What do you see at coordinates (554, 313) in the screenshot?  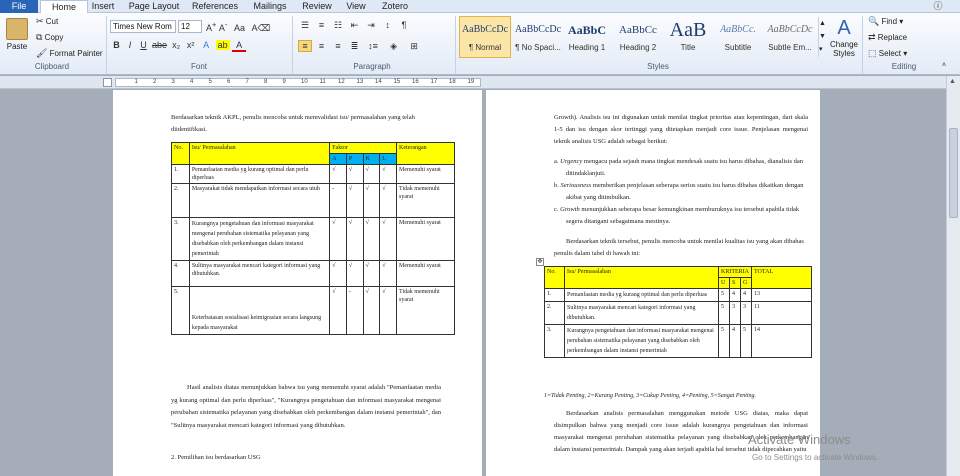 I see `table-cell: 2.` at bounding box center [554, 313].